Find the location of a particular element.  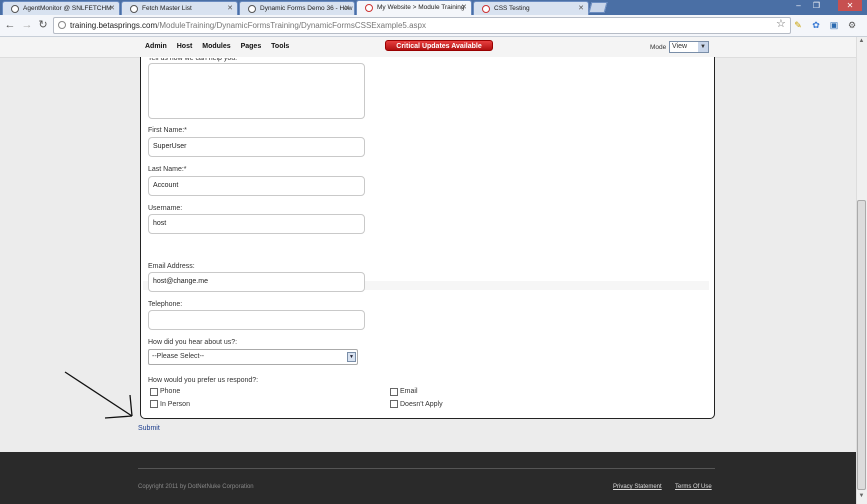

menu-pages: Pages is located at coordinates (251, 46).